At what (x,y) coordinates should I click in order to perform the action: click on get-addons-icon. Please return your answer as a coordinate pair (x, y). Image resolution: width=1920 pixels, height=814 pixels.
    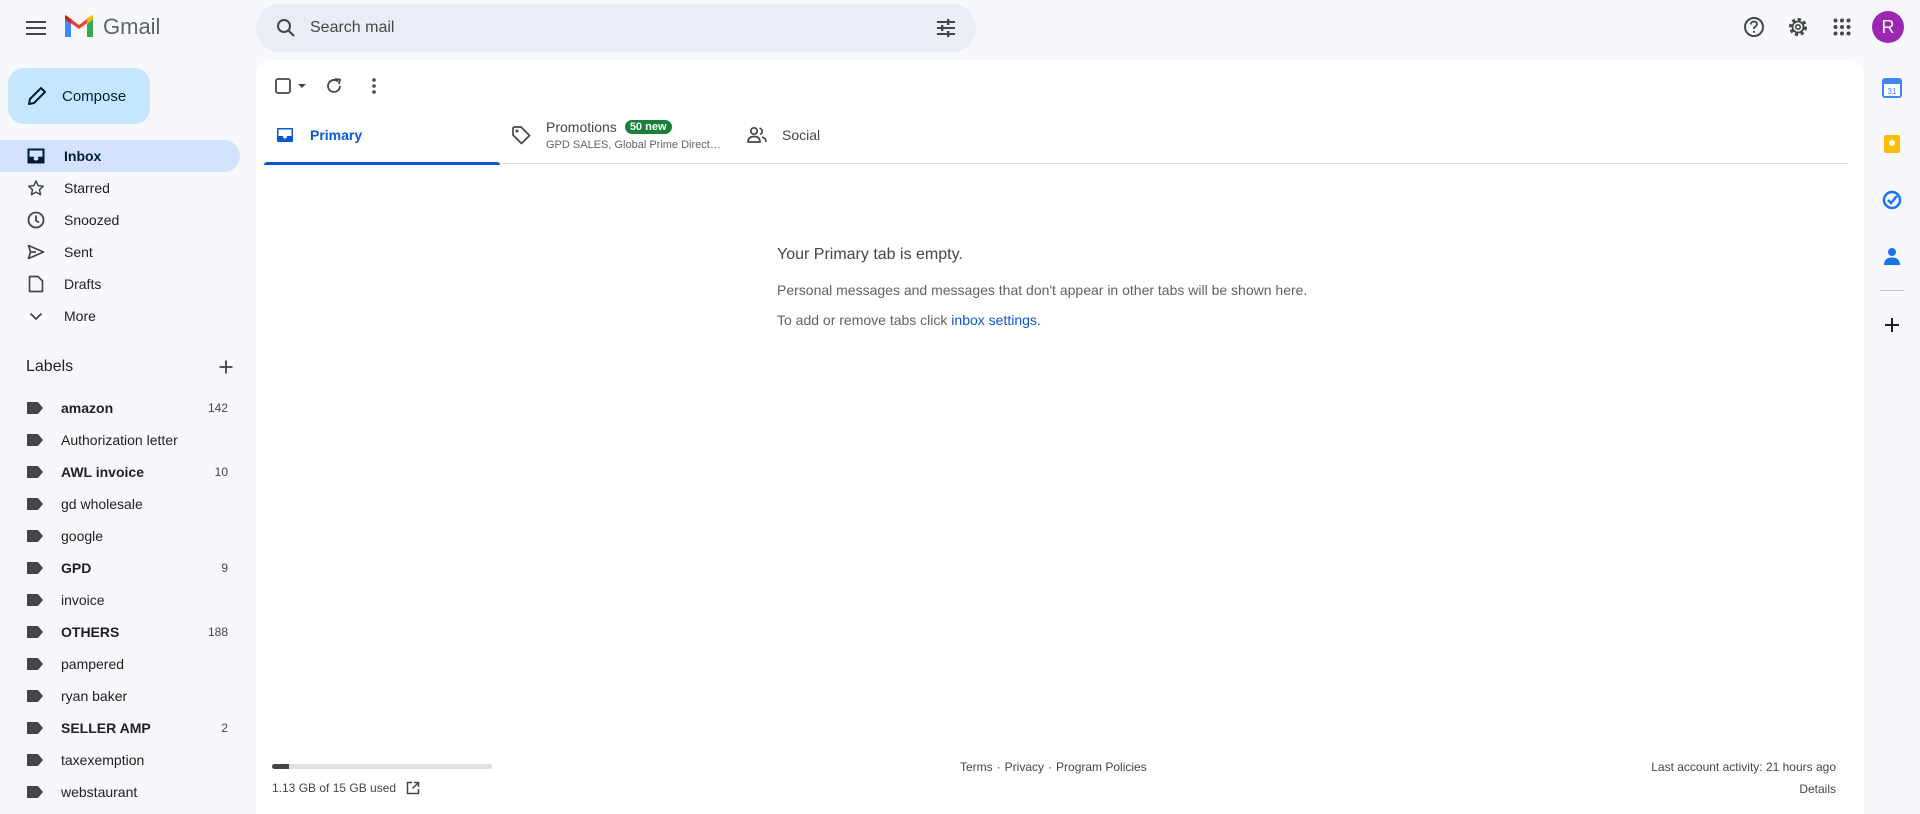
    Looking at the image, I should click on (1892, 325).